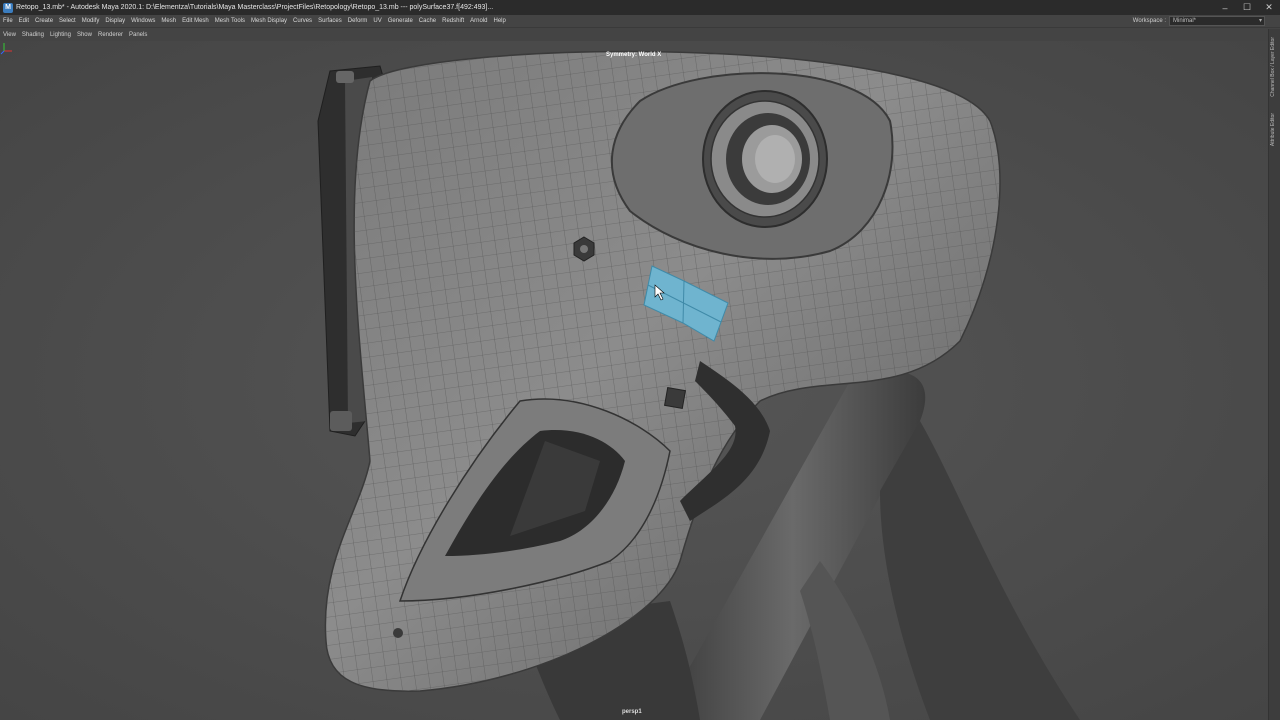 The width and height of the screenshot is (1280, 720). I want to click on menu-edit: Edit, so click(24, 21).